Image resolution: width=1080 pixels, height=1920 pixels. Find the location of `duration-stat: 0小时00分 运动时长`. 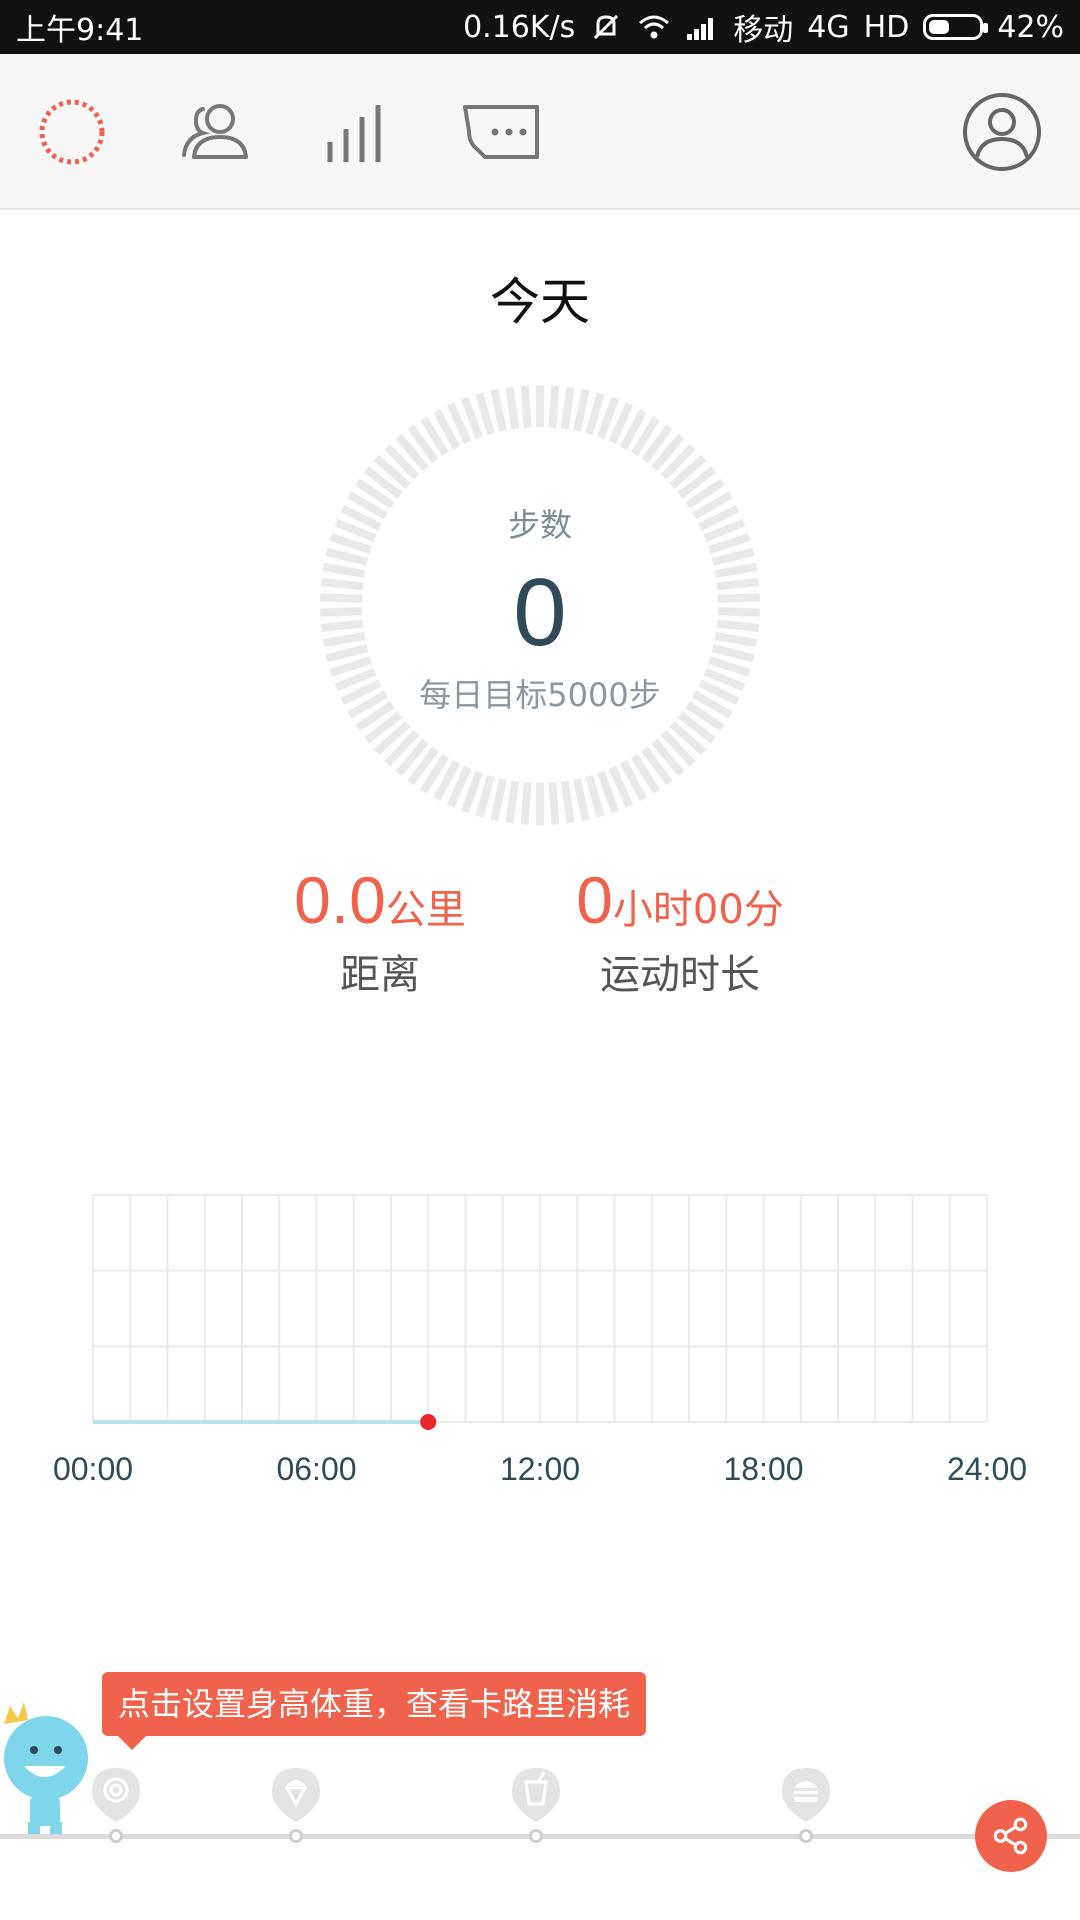

duration-stat: 0小时00分 运动时长 is located at coordinates (680, 931).